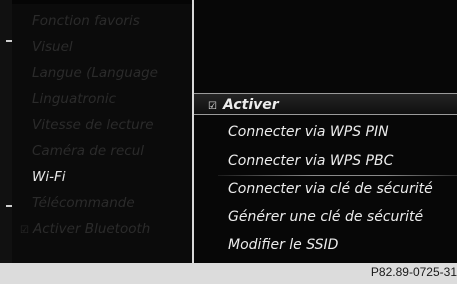  What do you see at coordinates (228, 273) in the screenshot?
I see `figure-caption-bar: P82.89-0725-31` at bounding box center [228, 273].